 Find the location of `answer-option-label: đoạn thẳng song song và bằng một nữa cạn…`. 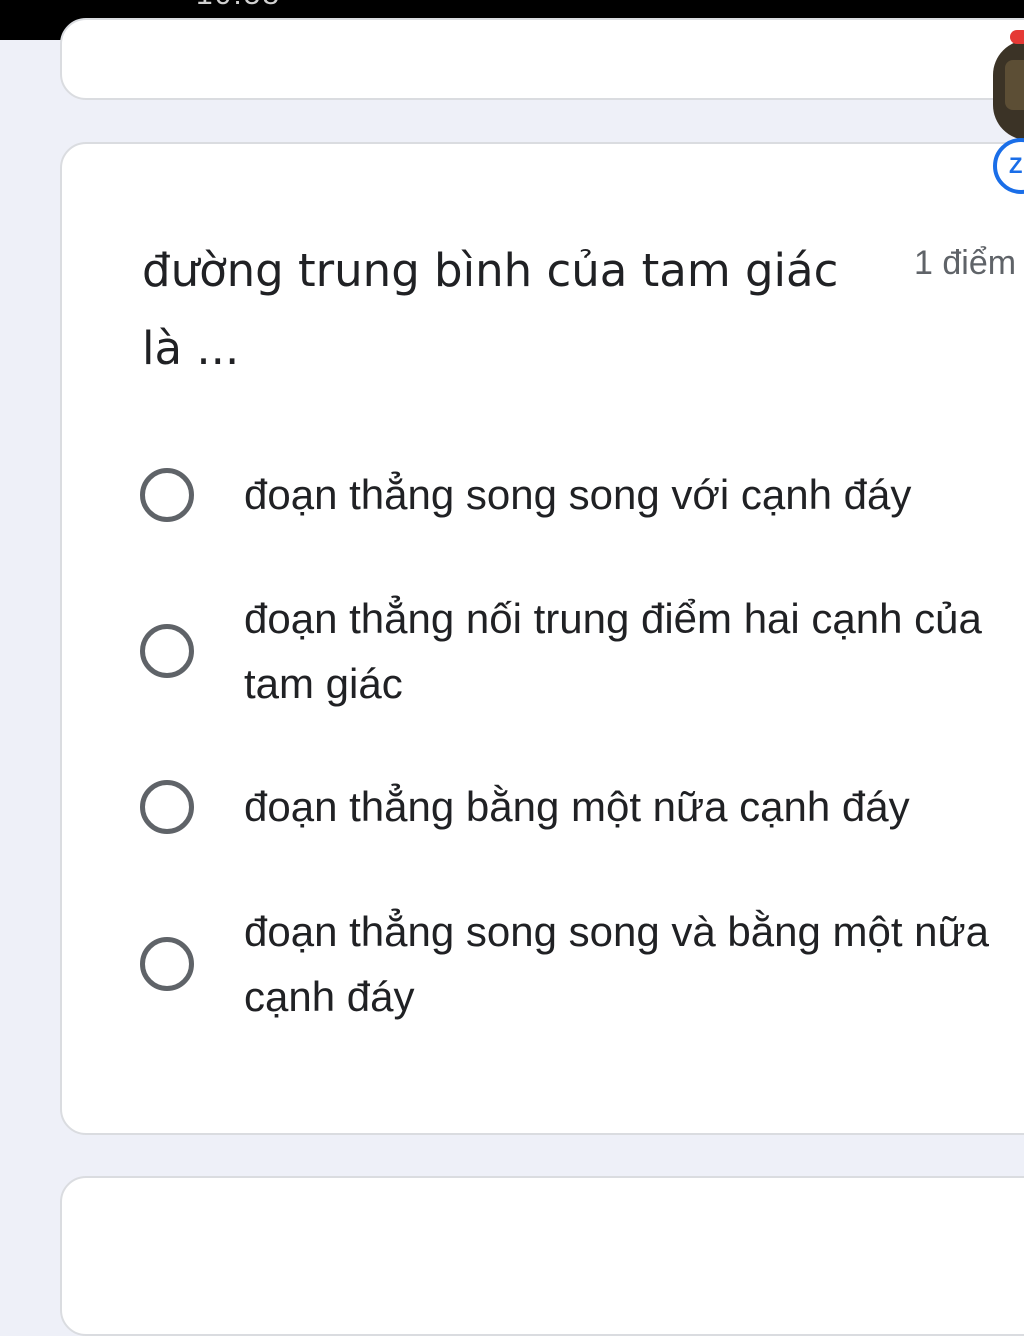

answer-option-label: đoạn thẳng song song và bằng một nữa cạn… is located at coordinates (617, 964).